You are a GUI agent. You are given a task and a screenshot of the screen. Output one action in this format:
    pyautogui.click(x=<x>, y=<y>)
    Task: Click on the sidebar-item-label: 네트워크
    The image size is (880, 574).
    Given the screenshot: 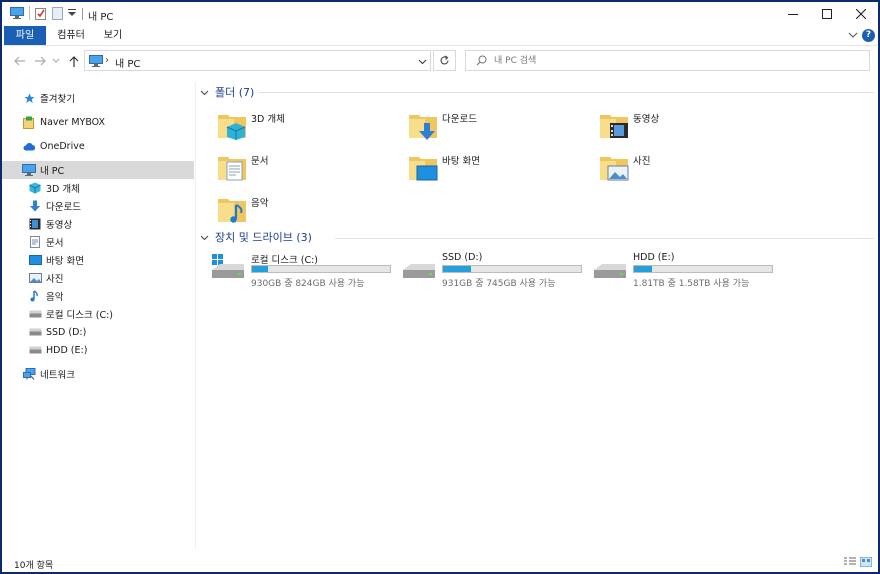 What is the action you would take?
    pyautogui.click(x=57, y=375)
    